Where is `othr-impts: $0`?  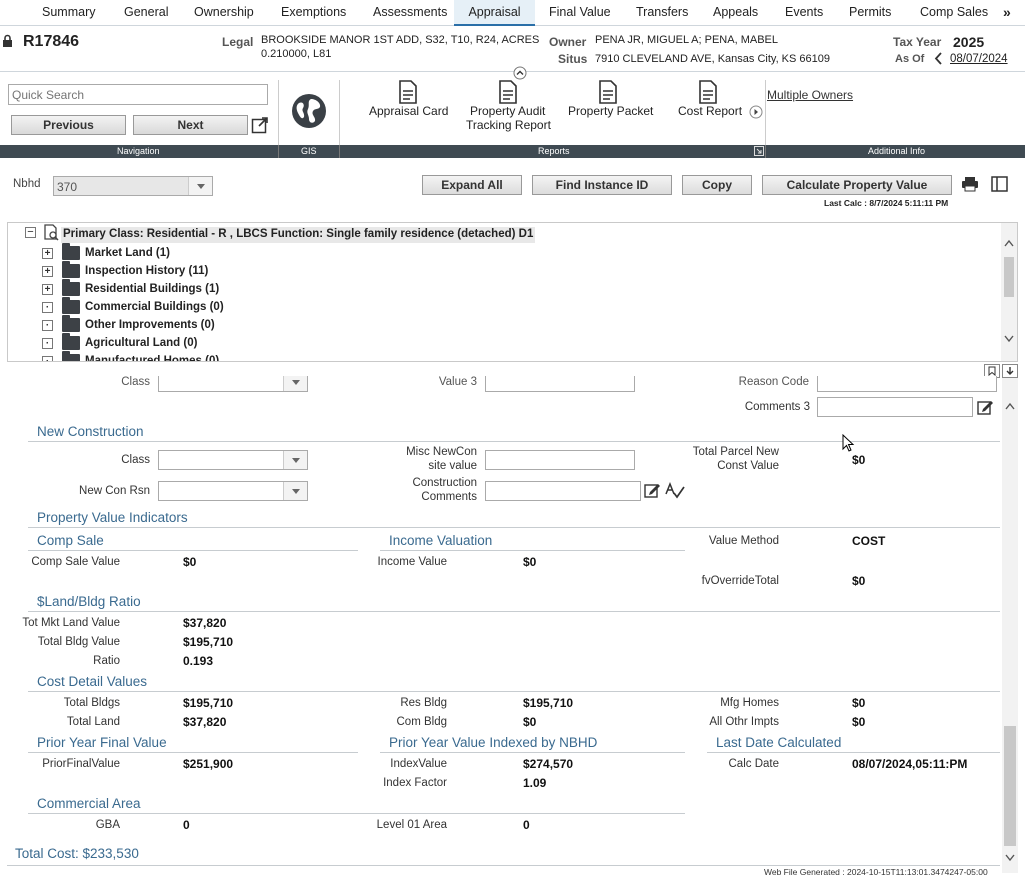
othr-impts: $0 is located at coordinates (859, 722).